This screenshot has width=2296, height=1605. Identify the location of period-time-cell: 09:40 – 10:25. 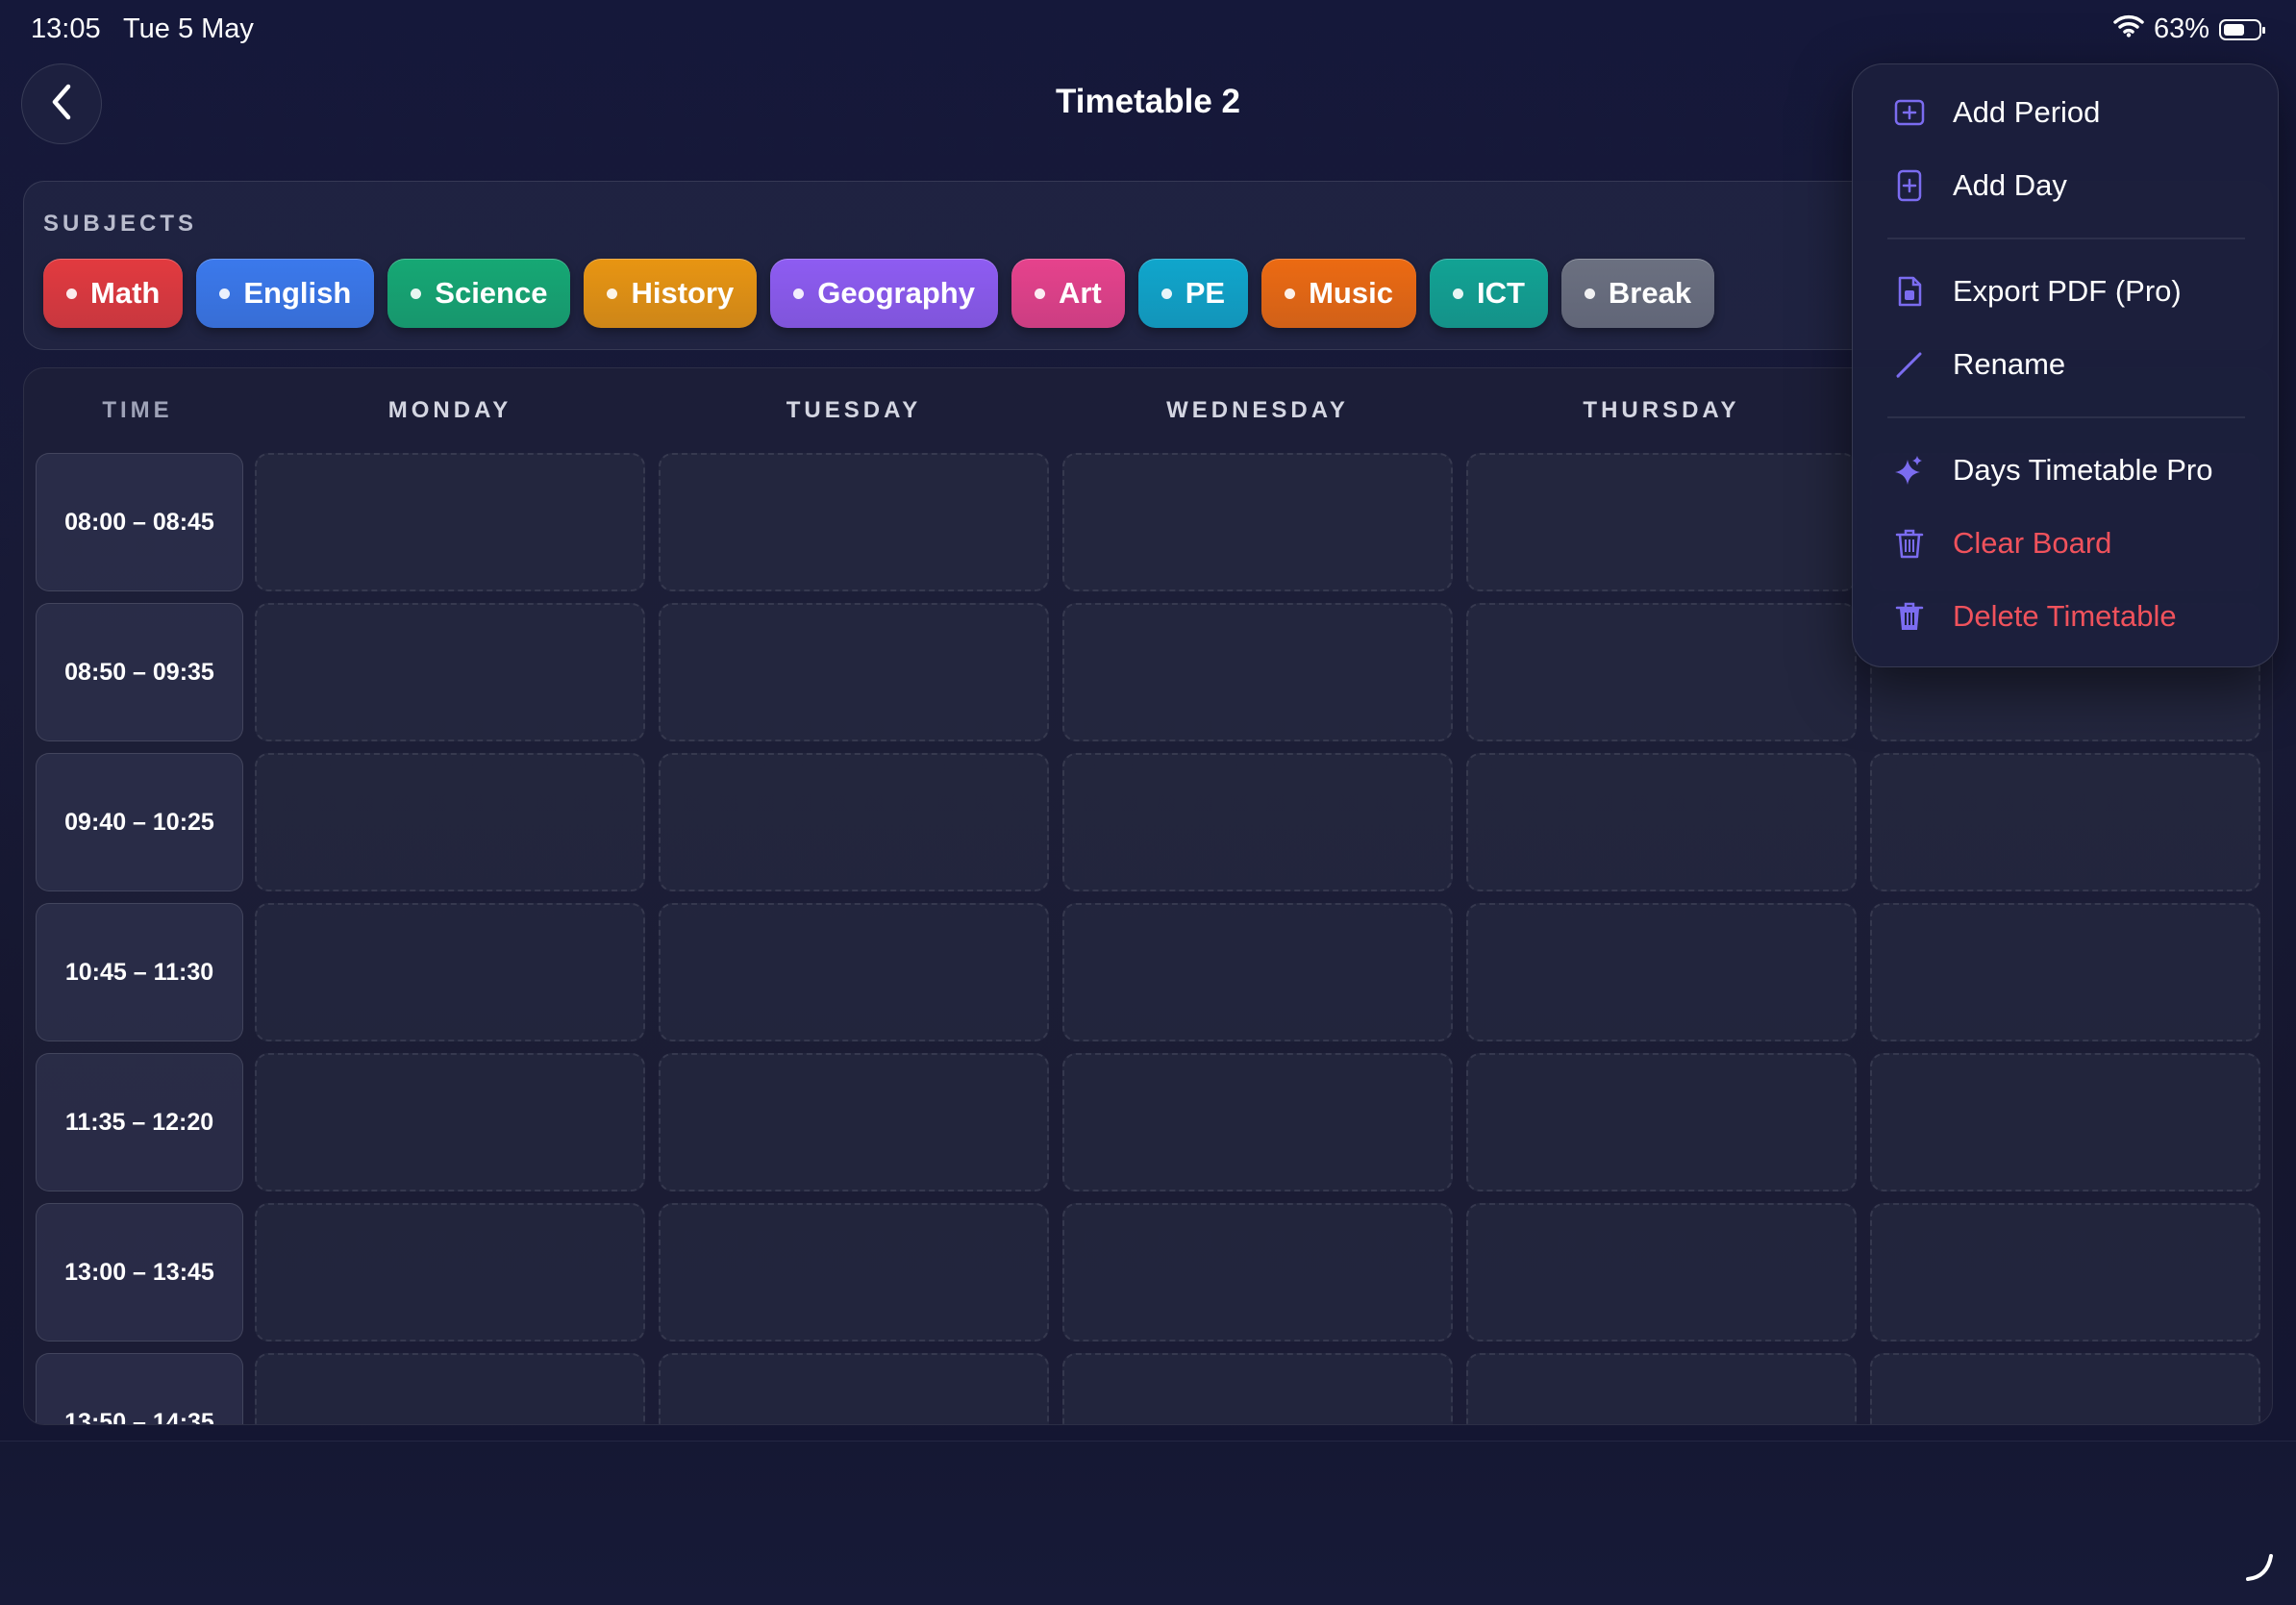
(139, 822).